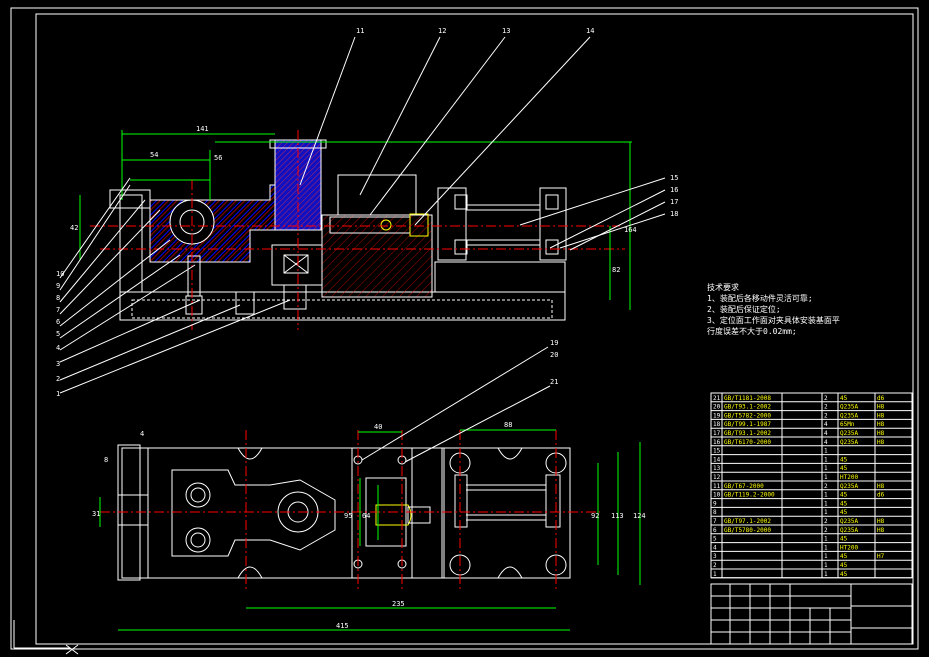 The image size is (929, 657). I want to click on bom-cell: GB/T93.1-2002, so click(747, 433).